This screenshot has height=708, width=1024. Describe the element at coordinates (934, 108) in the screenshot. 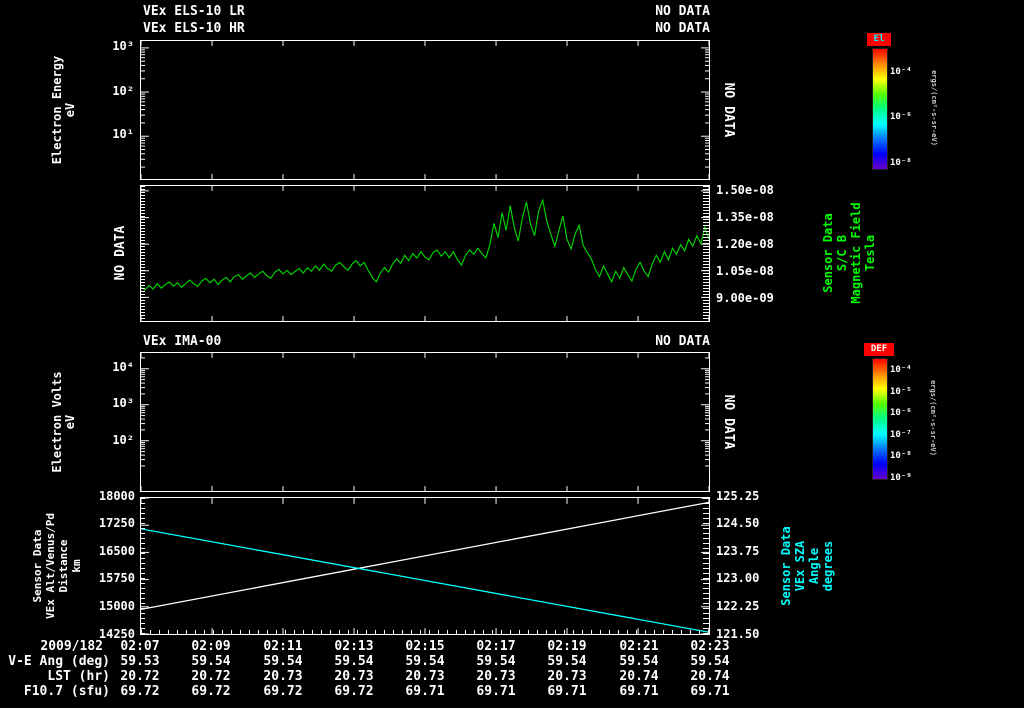

I see `els-colorbar-units: ergs/(cm²-s-sr-eV)` at that location.